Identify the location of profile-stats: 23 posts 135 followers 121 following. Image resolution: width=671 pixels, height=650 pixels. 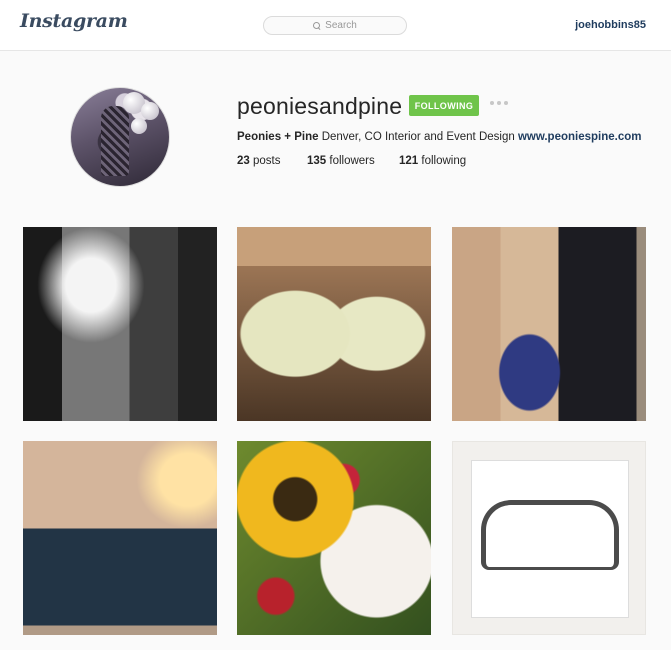
(351, 161).